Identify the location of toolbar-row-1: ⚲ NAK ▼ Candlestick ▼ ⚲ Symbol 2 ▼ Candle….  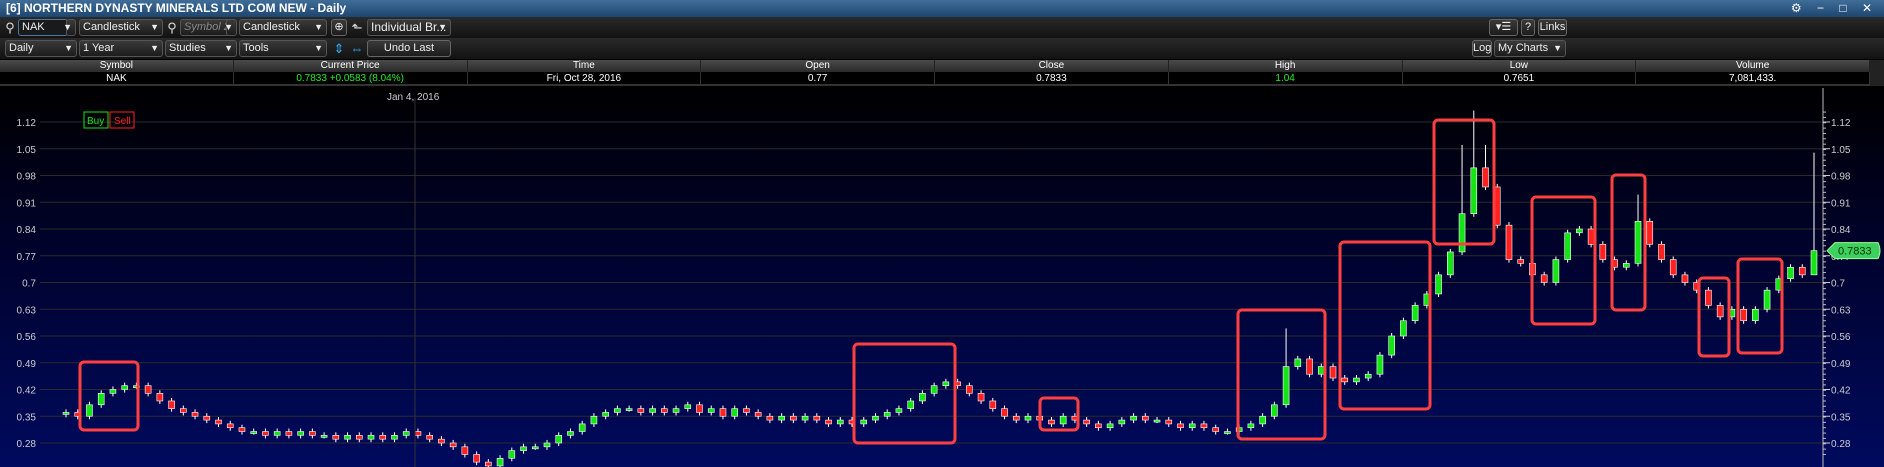
(942, 27).